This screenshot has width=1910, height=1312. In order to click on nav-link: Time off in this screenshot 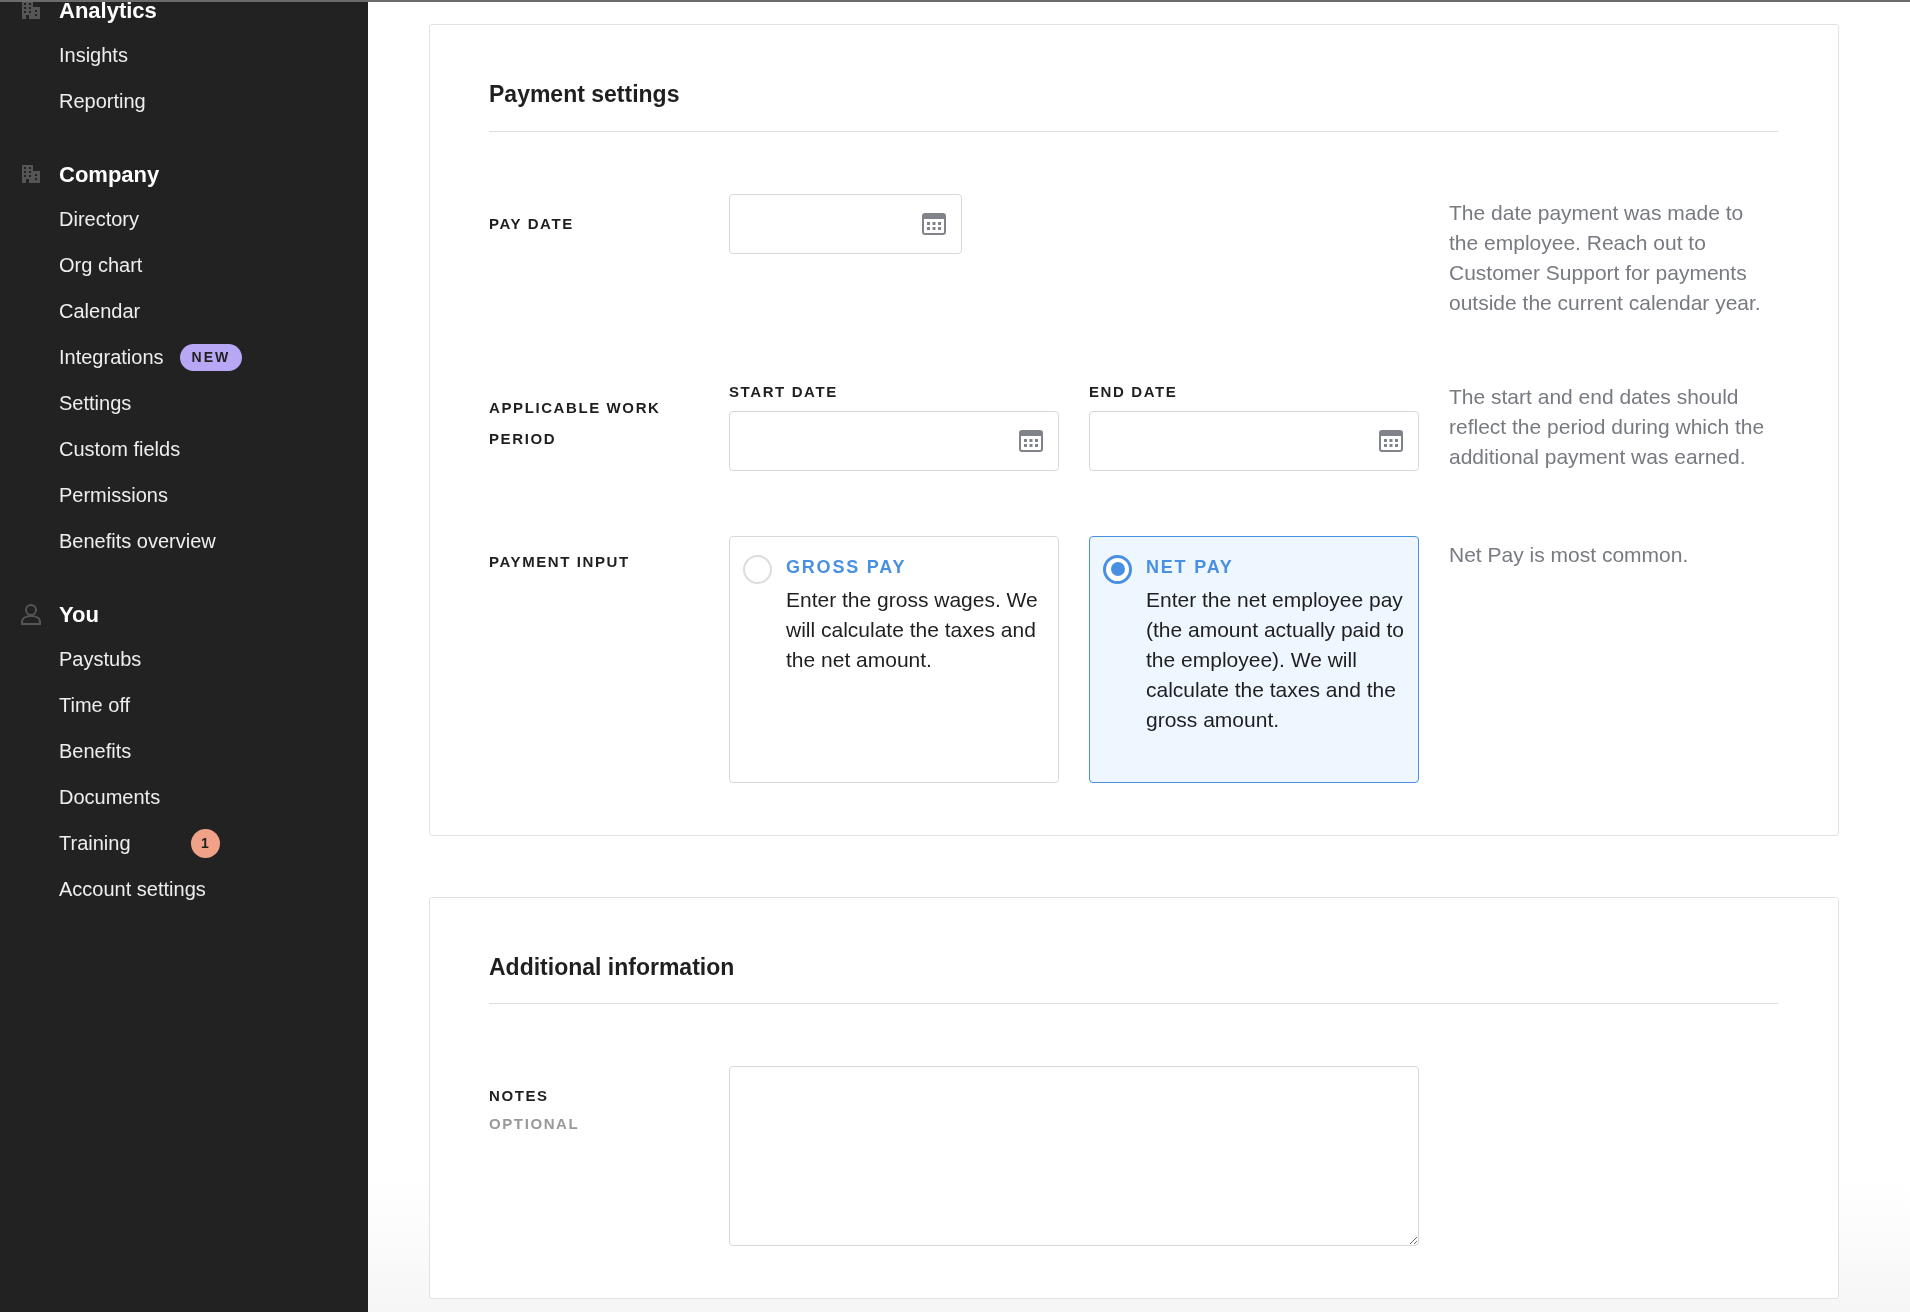, I will do `click(95, 705)`.